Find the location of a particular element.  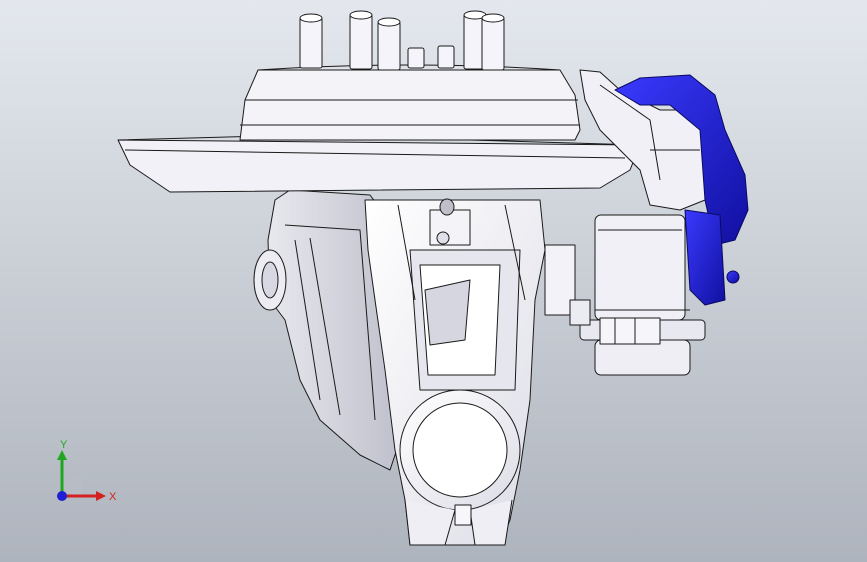

left-boss is located at coordinates (270, 280).